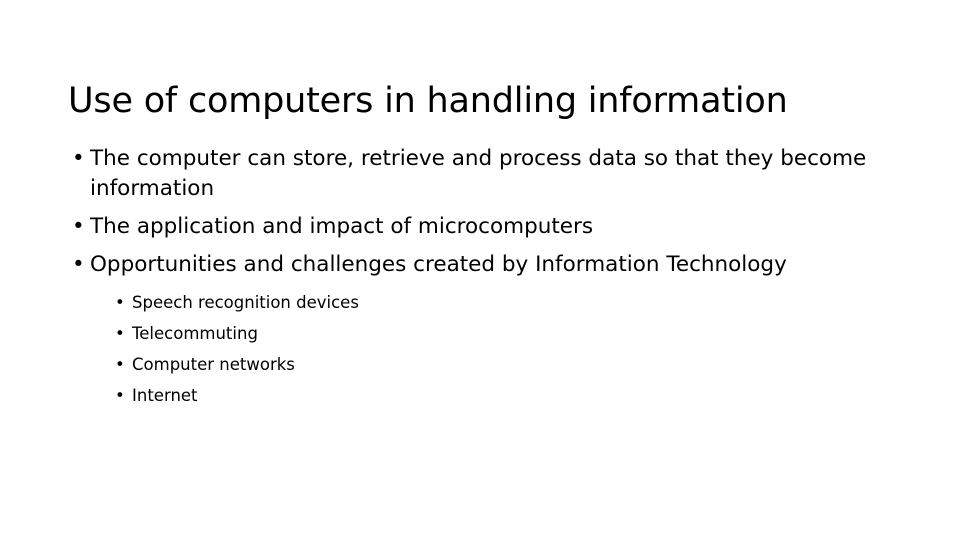 The width and height of the screenshot is (960, 540). I want to click on sub-list-item: • Telecommuting, so click(490, 333).